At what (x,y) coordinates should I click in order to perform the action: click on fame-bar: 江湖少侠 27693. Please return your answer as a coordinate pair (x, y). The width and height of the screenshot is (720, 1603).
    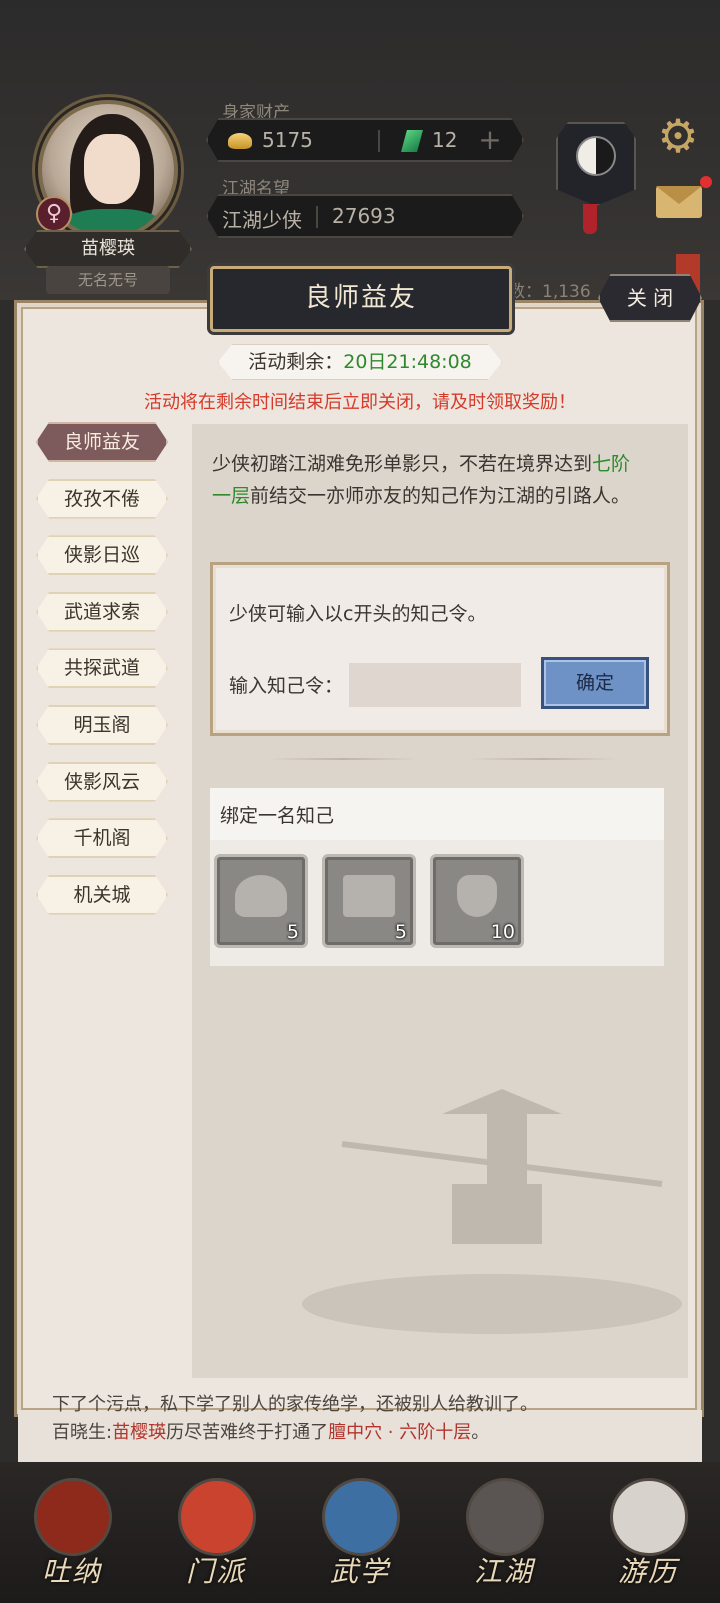
    Looking at the image, I should click on (365, 216).